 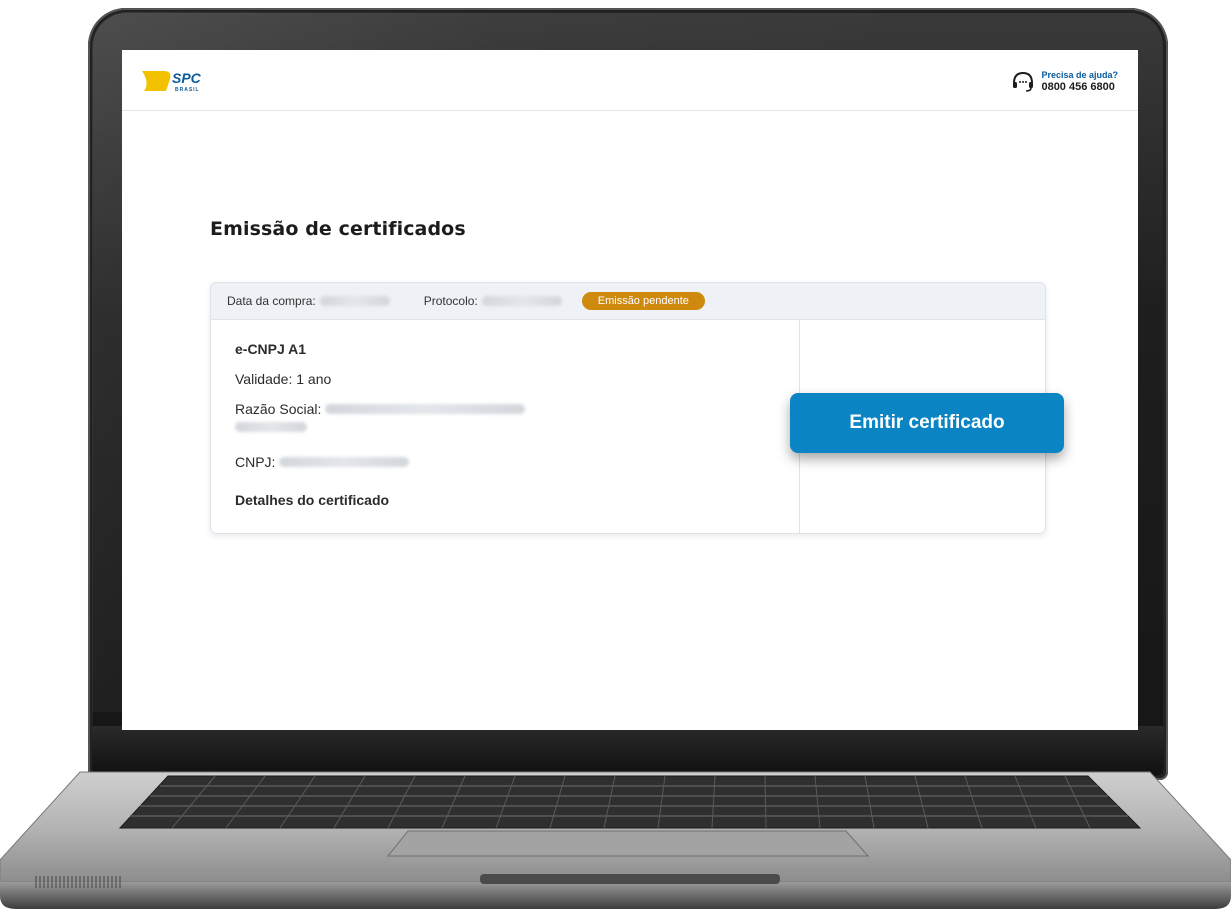 What do you see at coordinates (312, 500) in the screenshot?
I see `details-link: Detalhes do certificado` at bounding box center [312, 500].